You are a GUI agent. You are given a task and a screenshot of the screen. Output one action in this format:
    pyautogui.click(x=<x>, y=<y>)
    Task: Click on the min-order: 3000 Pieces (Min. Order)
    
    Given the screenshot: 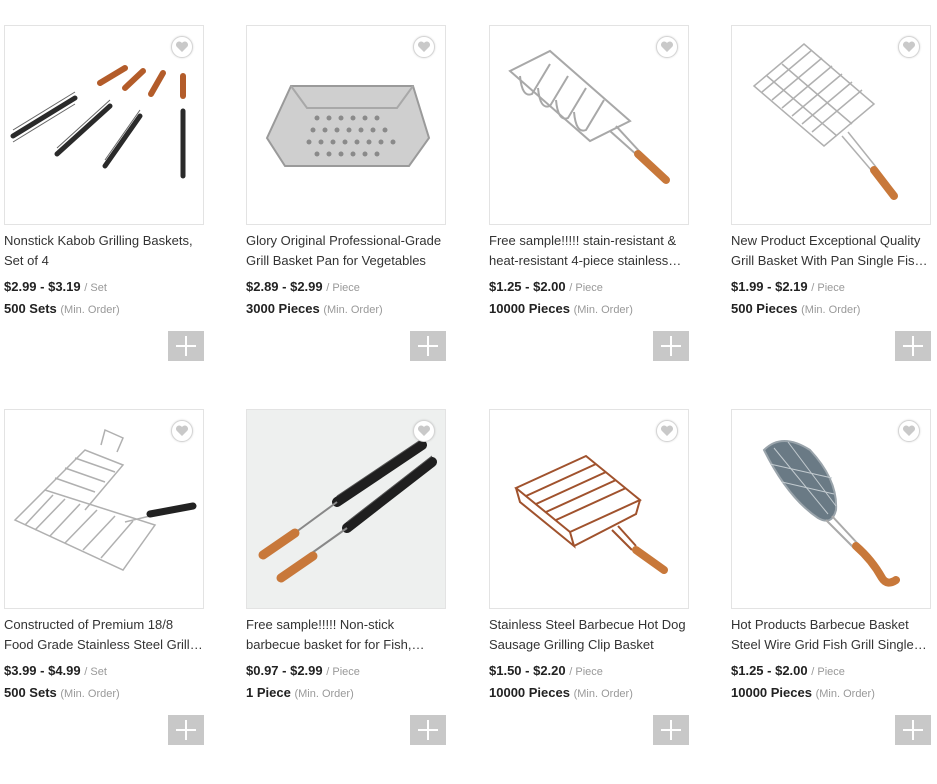 What is the action you would take?
    pyautogui.click(x=346, y=310)
    